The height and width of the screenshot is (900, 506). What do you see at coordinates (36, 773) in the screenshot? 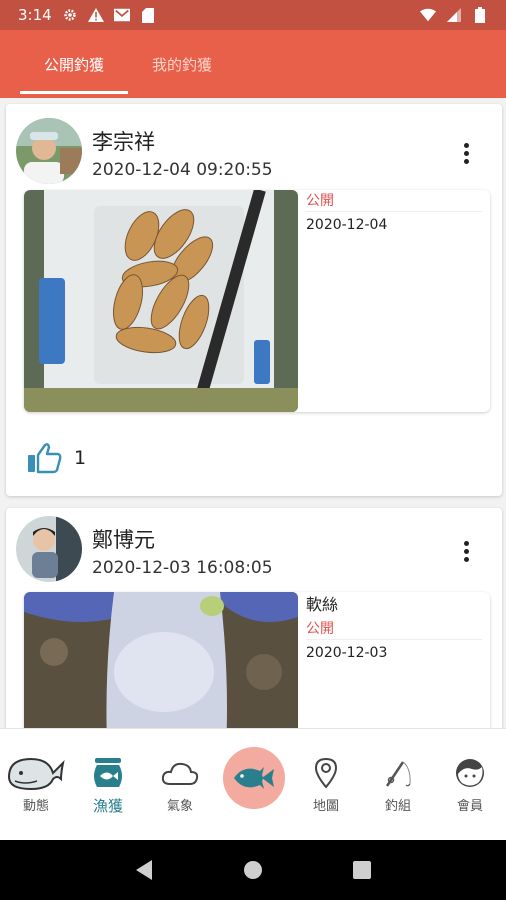
I see `whale-icon` at bounding box center [36, 773].